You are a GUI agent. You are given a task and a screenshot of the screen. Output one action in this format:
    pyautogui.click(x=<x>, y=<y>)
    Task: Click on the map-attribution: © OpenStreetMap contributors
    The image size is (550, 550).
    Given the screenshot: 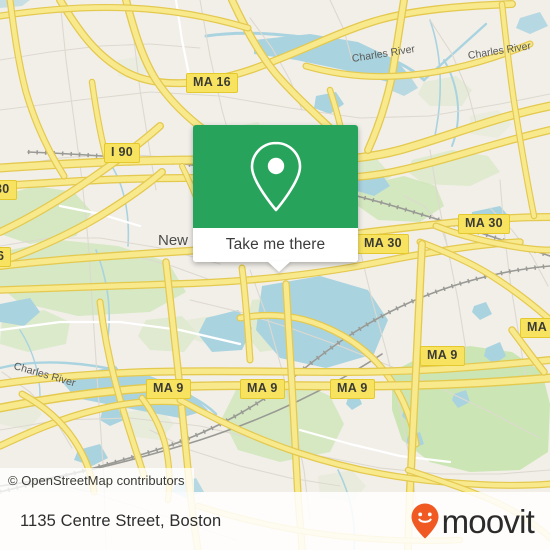 What is the action you would take?
    pyautogui.click(x=97, y=480)
    